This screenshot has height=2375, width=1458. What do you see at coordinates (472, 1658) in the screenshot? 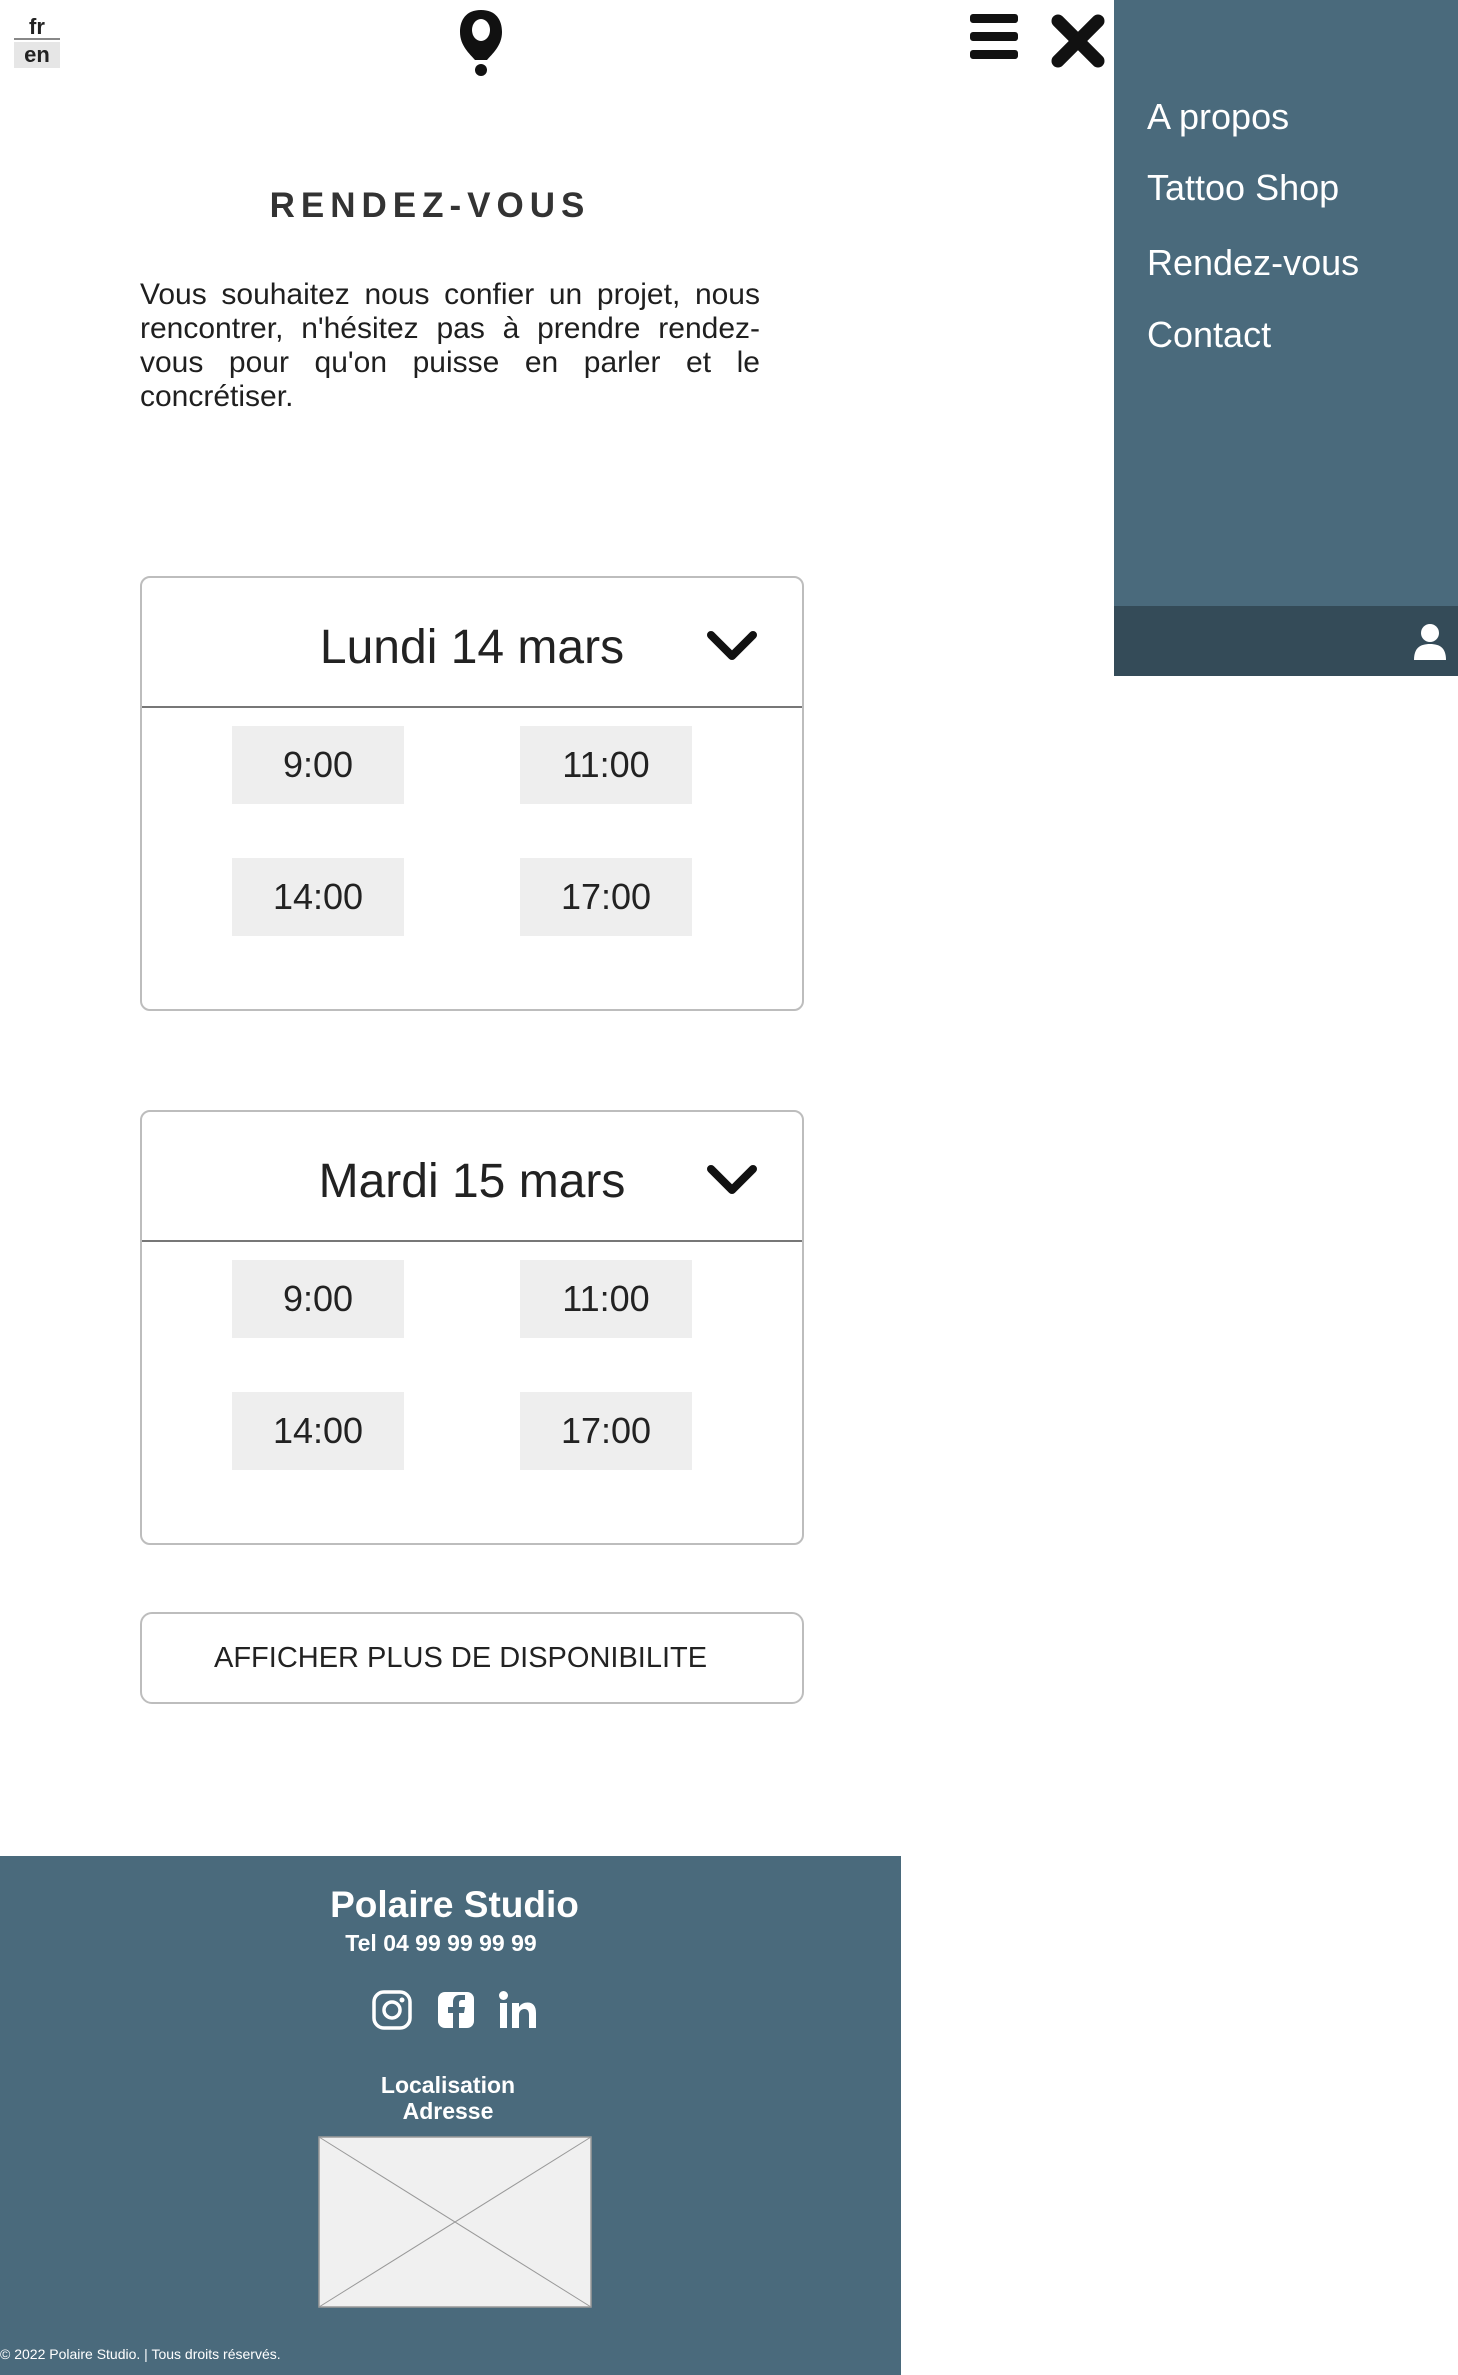
I see `show-more-availability-button: AFFICHER PLUS DE DISPONIBILITE` at bounding box center [472, 1658].